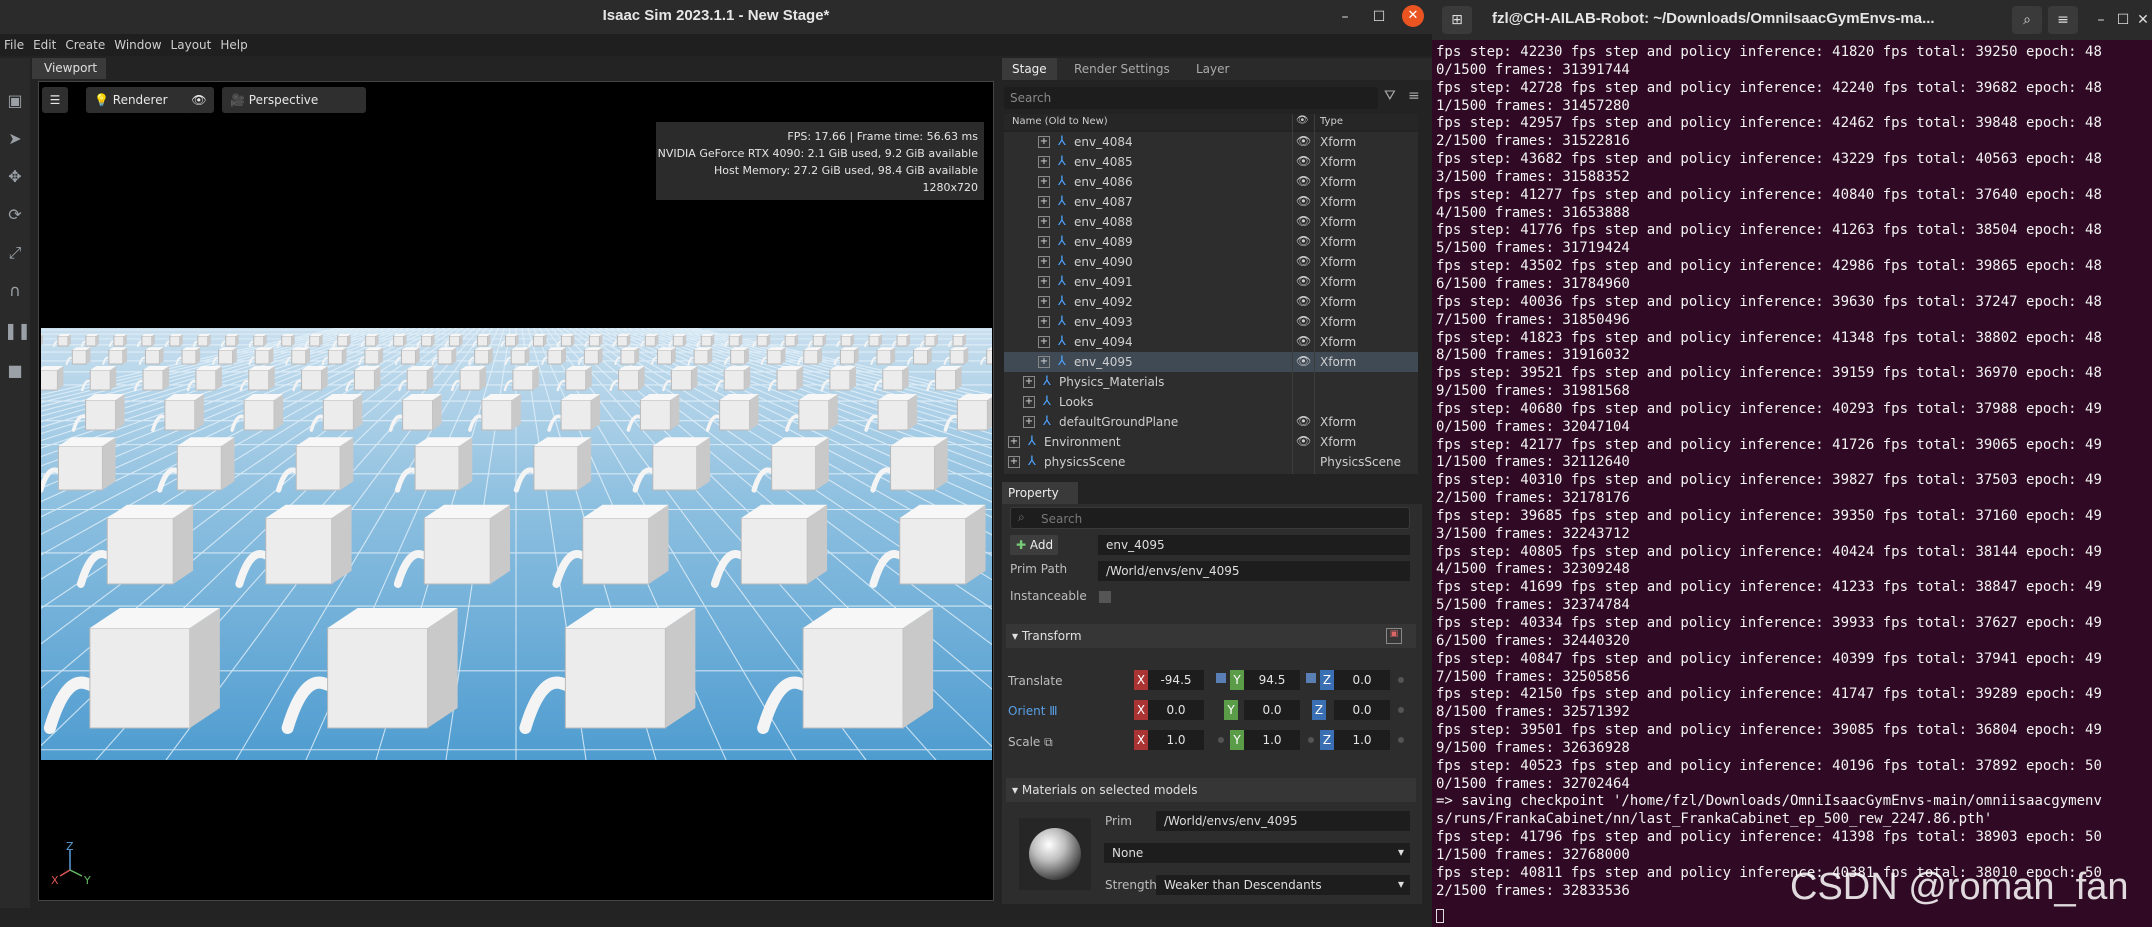  What do you see at coordinates (1211, 282) in the screenshot?
I see `stage-row: + ⅄ env_4091 👁 Xform` at bounding box center [1211, 282].